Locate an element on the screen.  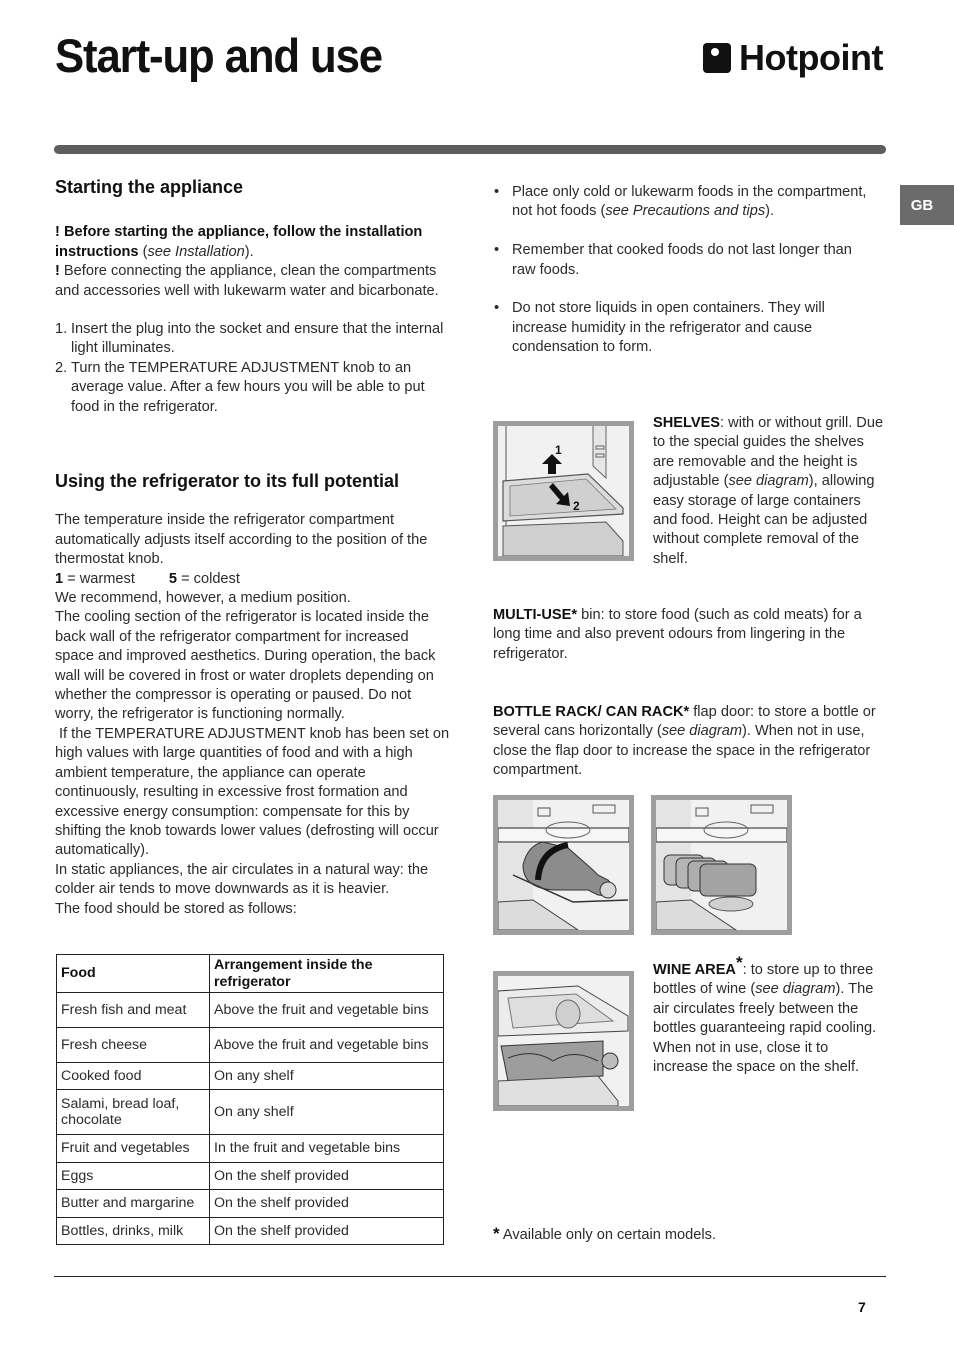
brand-logo: Hotpoint is located at coordinates (793, 57).